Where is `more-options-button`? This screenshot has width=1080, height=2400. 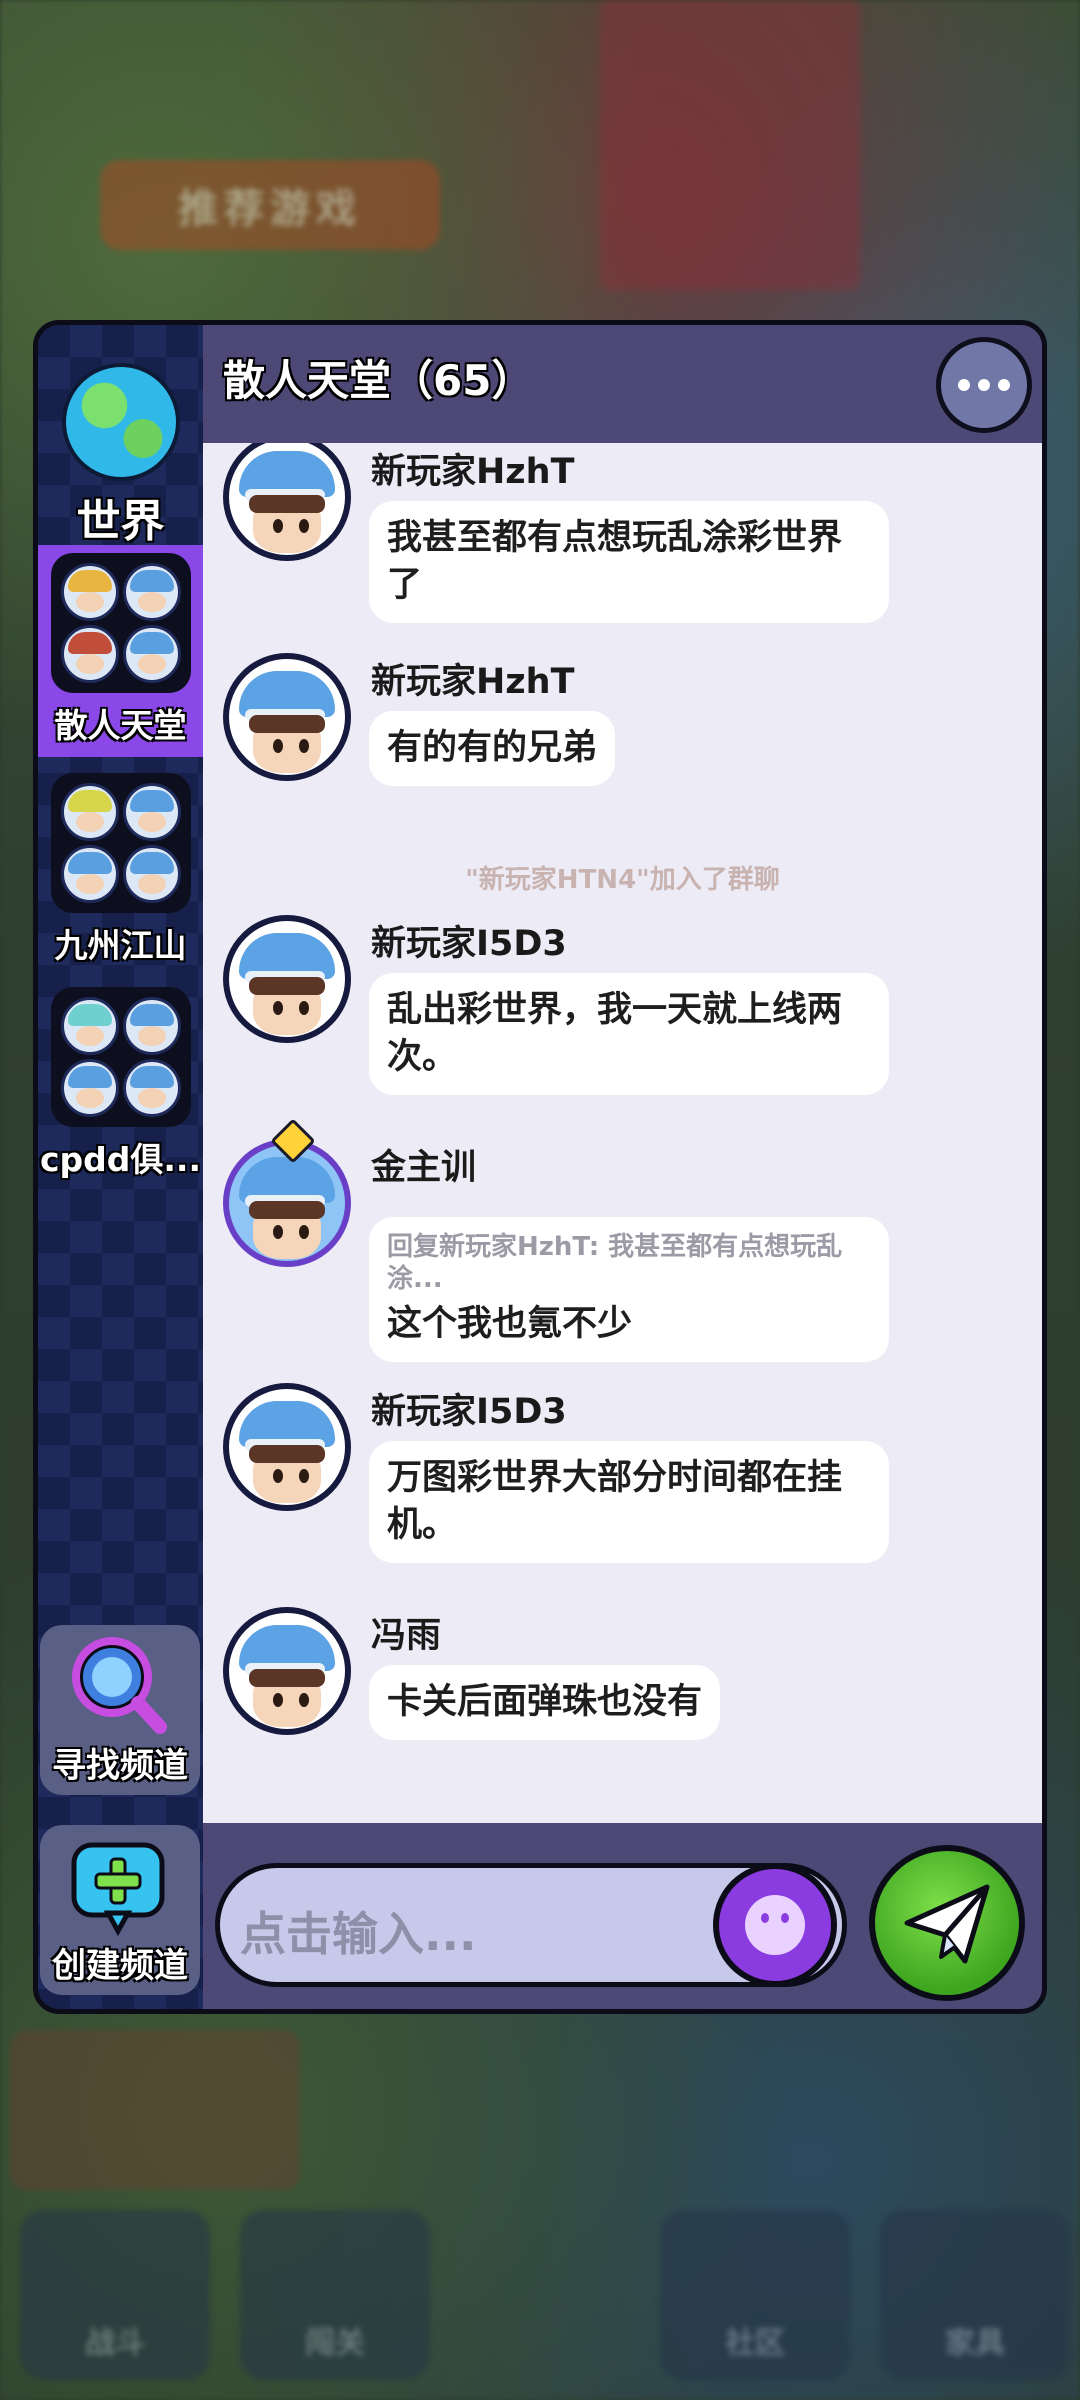 more-options-button is located at coordinates (984, 385).